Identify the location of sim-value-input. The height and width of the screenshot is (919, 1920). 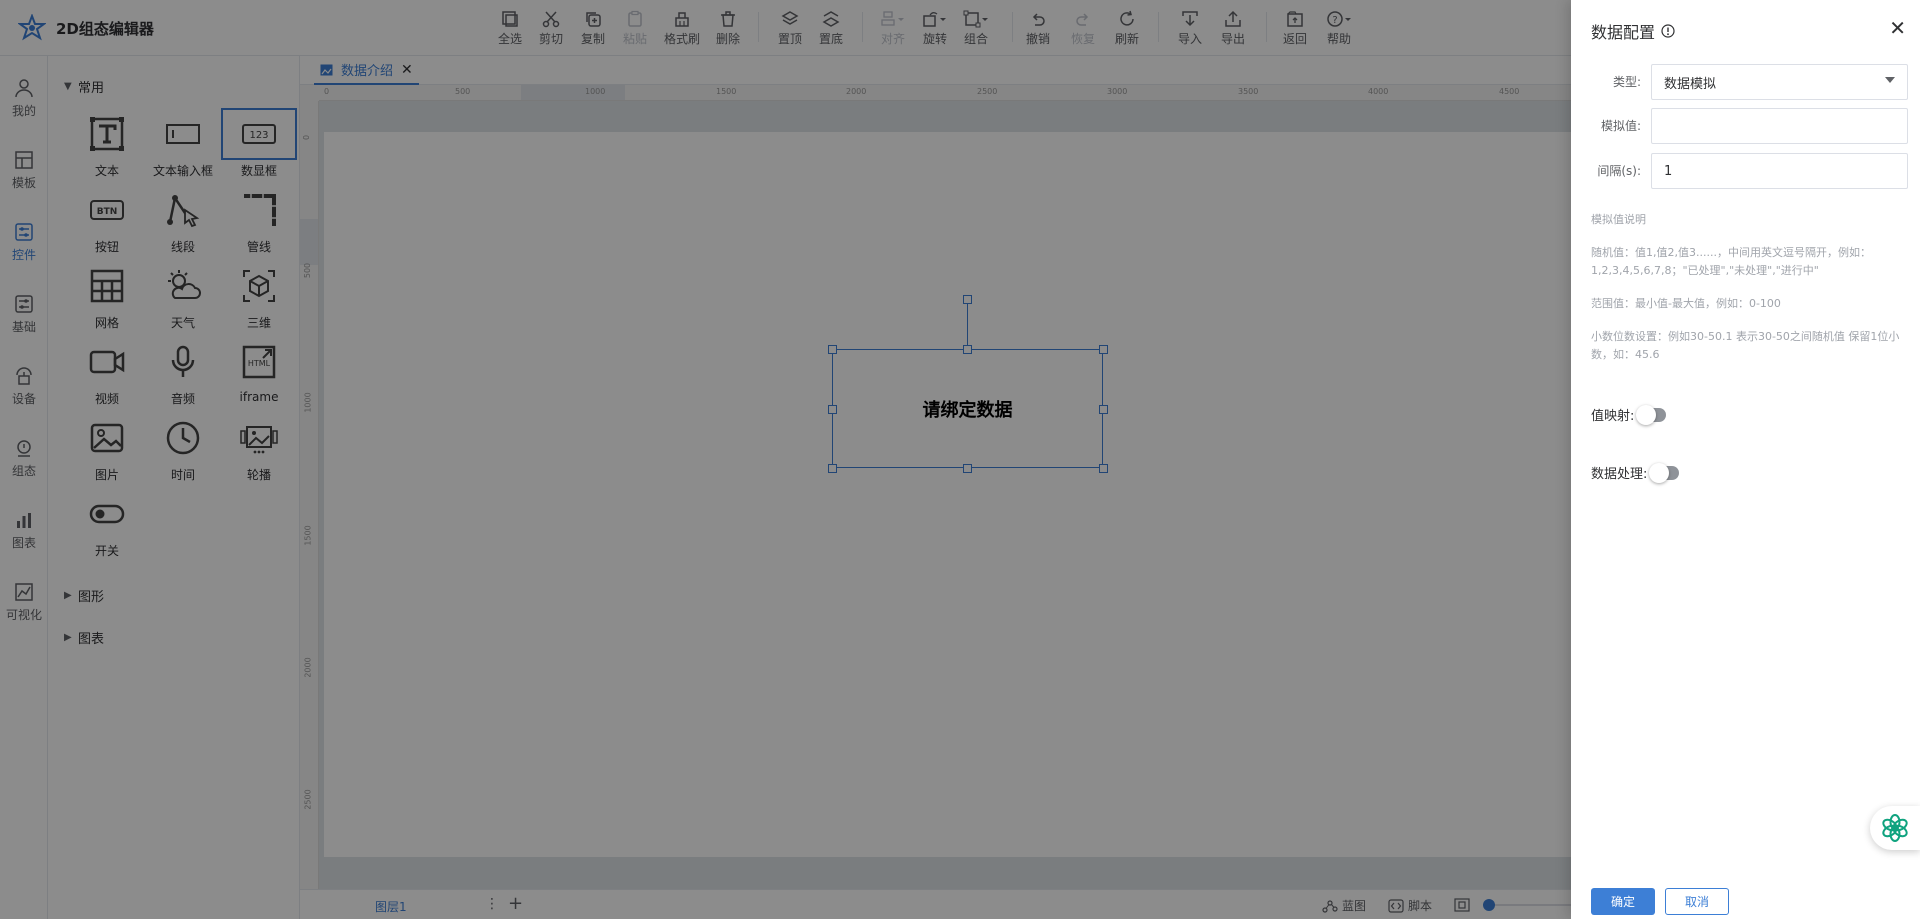
(1779, 126).